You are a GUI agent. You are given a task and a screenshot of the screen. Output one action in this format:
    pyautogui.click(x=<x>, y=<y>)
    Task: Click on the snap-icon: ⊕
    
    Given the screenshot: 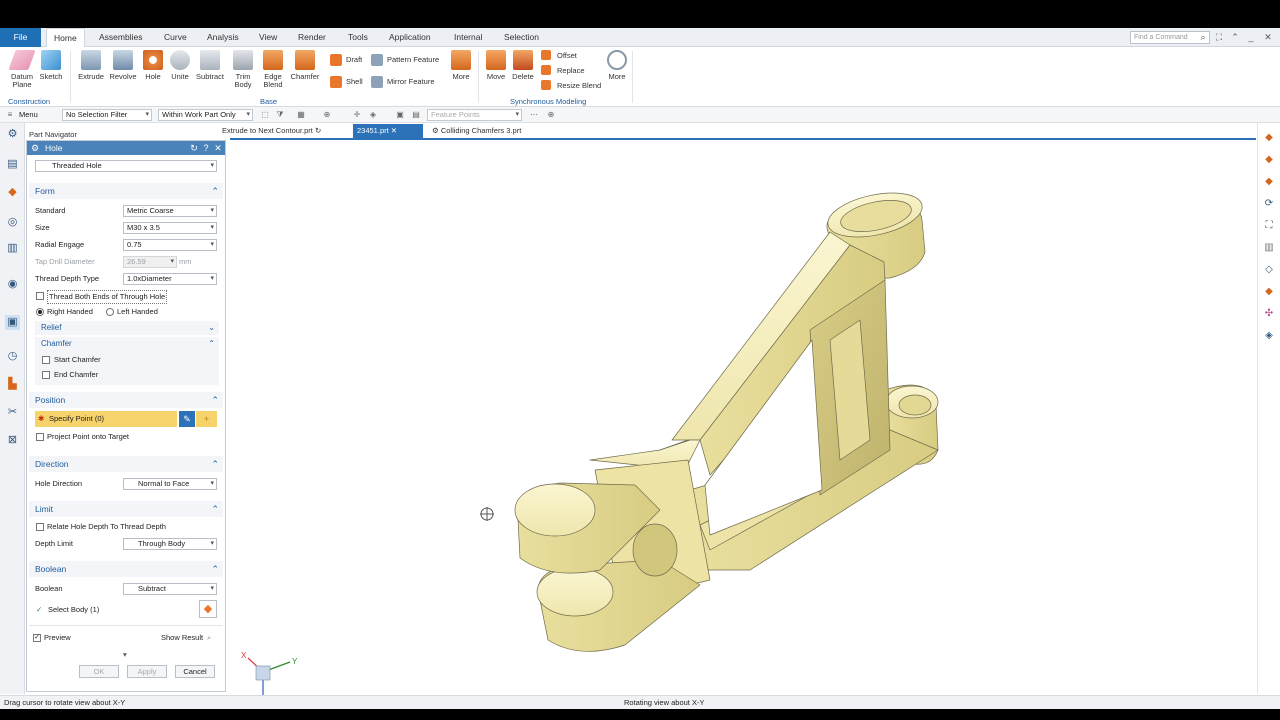 What is the action you would take?
    pyautogui.click(x=327, y=115)
    